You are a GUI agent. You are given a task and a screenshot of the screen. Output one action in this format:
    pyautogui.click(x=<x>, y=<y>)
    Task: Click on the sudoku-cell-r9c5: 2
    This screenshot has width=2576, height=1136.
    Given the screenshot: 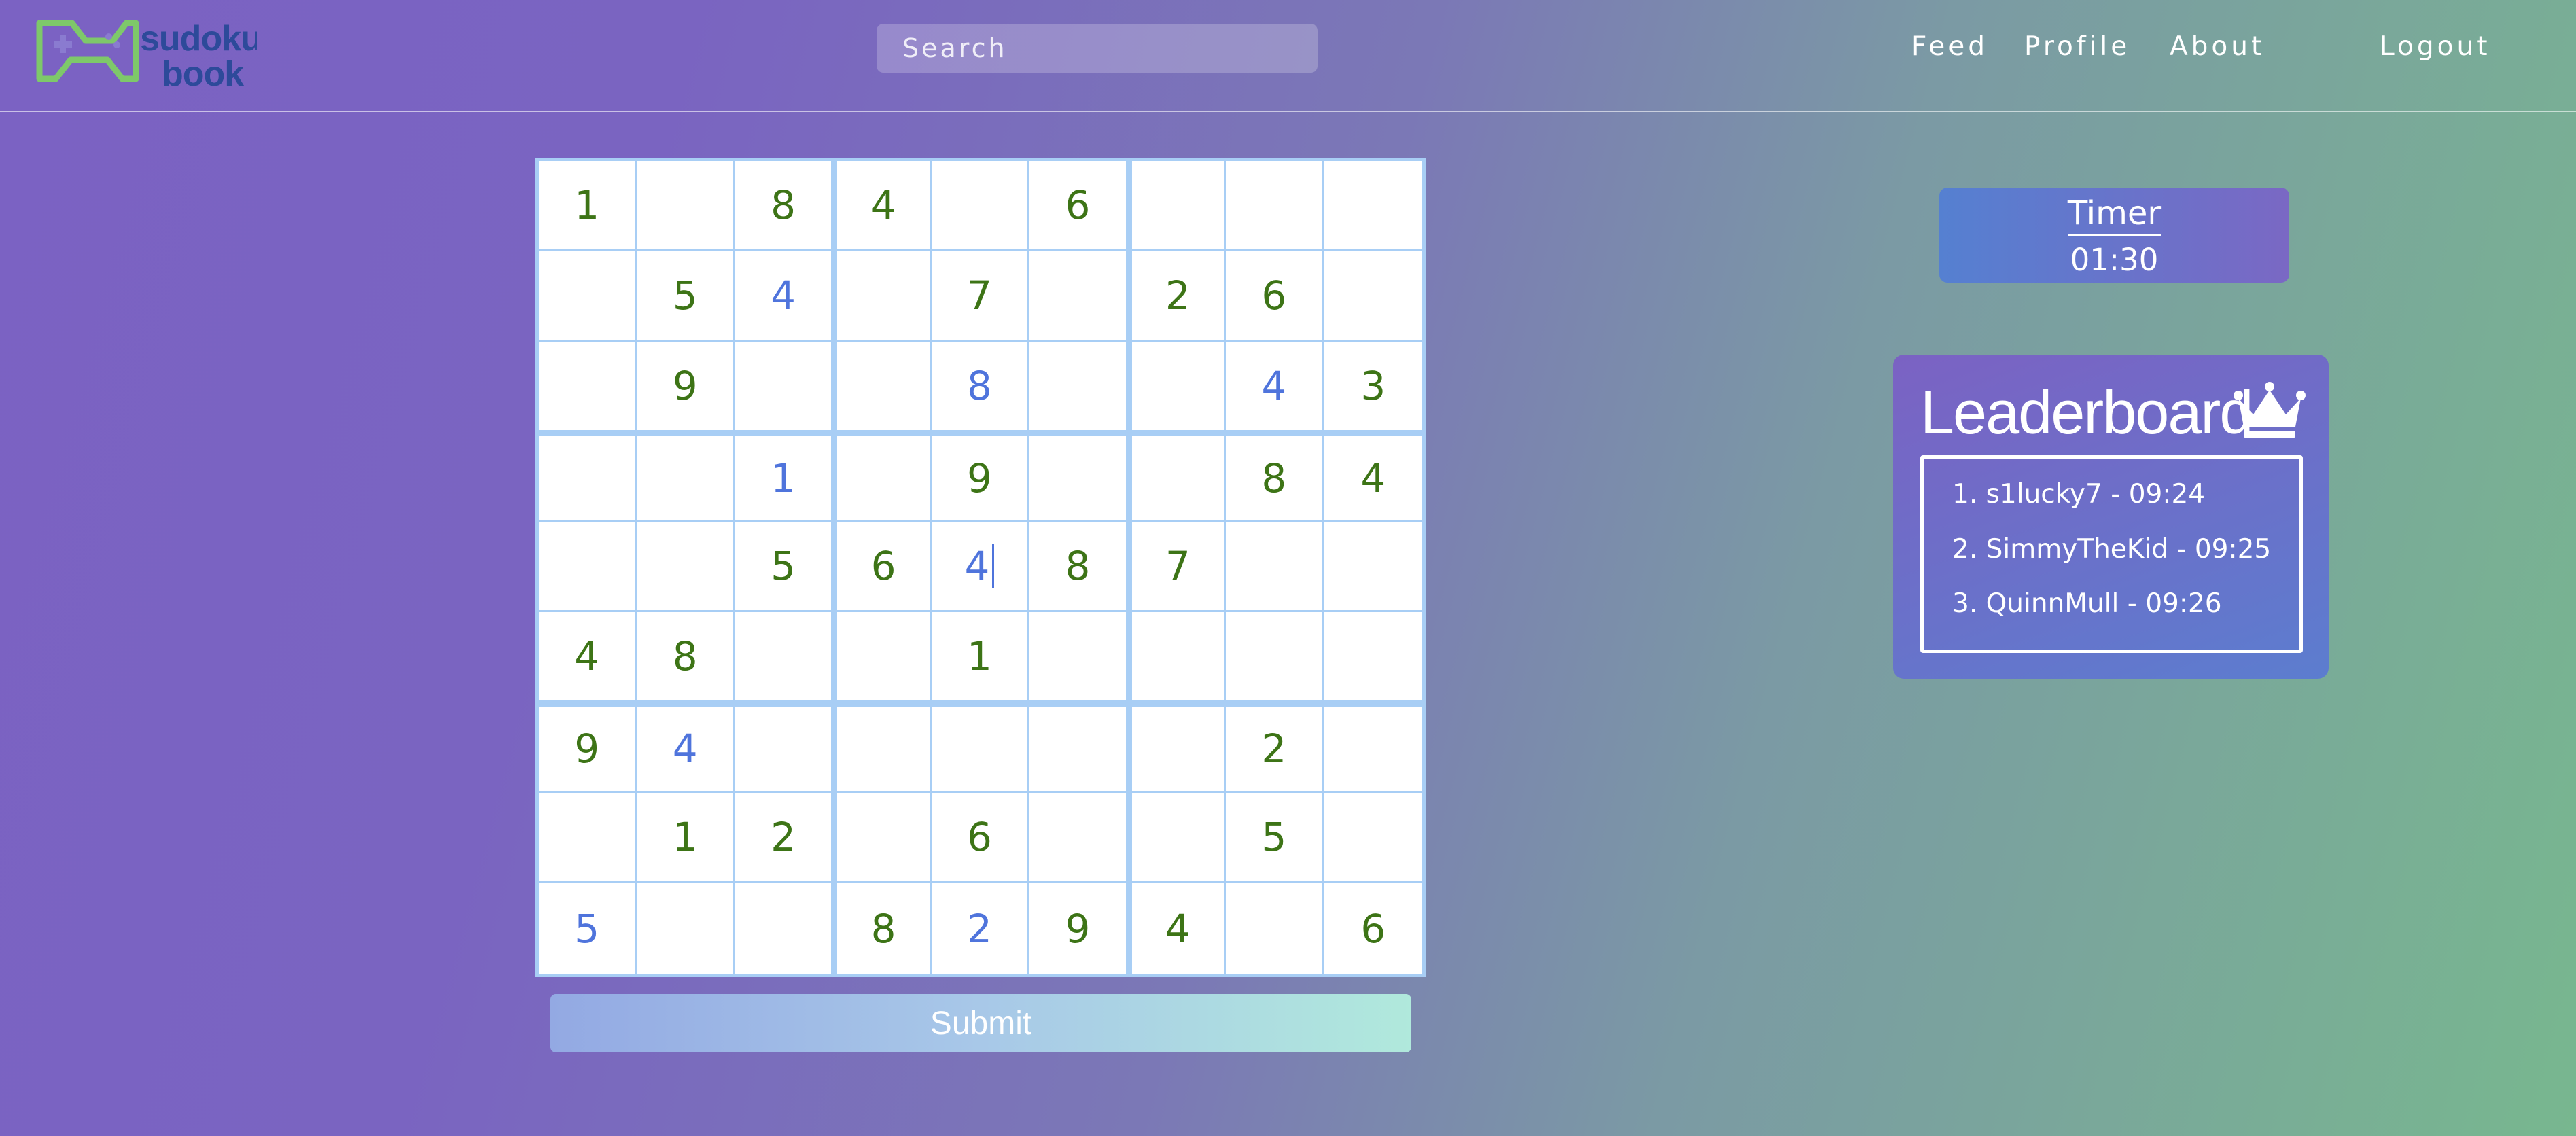 What is the action you would take?
    pyautogui.click(x=980, y=928)
    